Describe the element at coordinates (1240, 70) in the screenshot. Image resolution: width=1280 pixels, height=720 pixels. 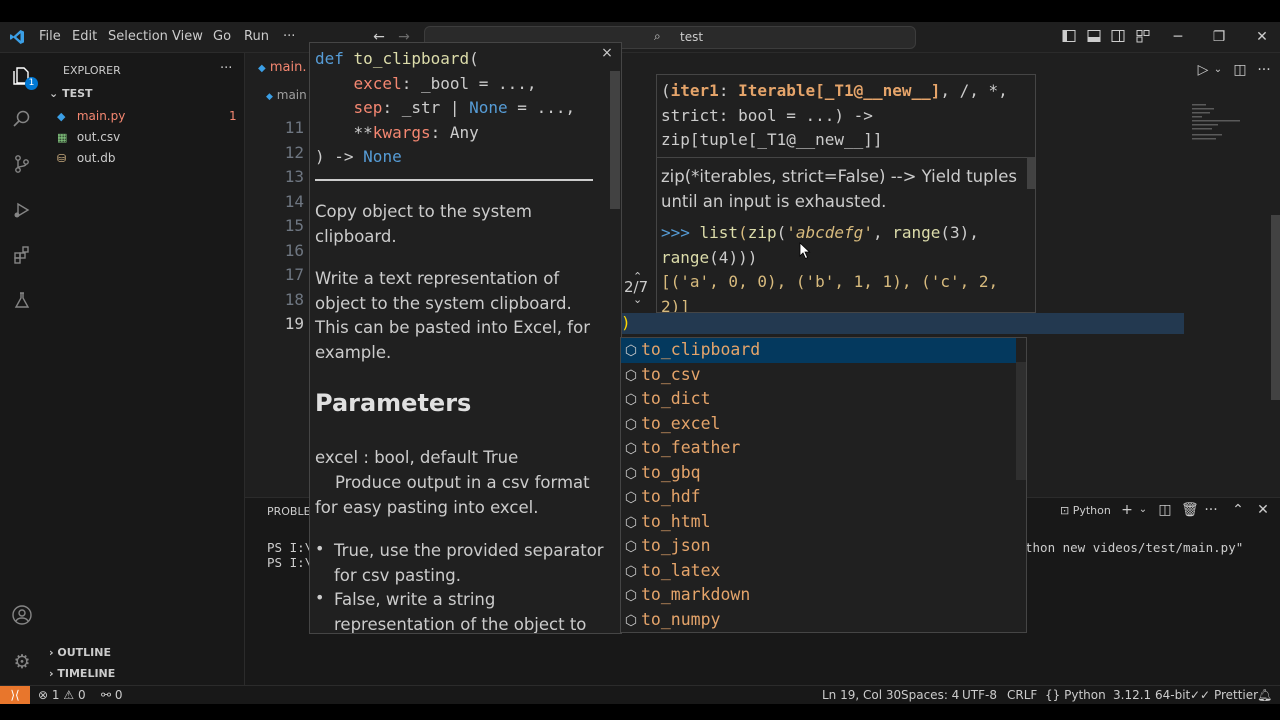
I see `split-editor-icon: ◫` at that location.